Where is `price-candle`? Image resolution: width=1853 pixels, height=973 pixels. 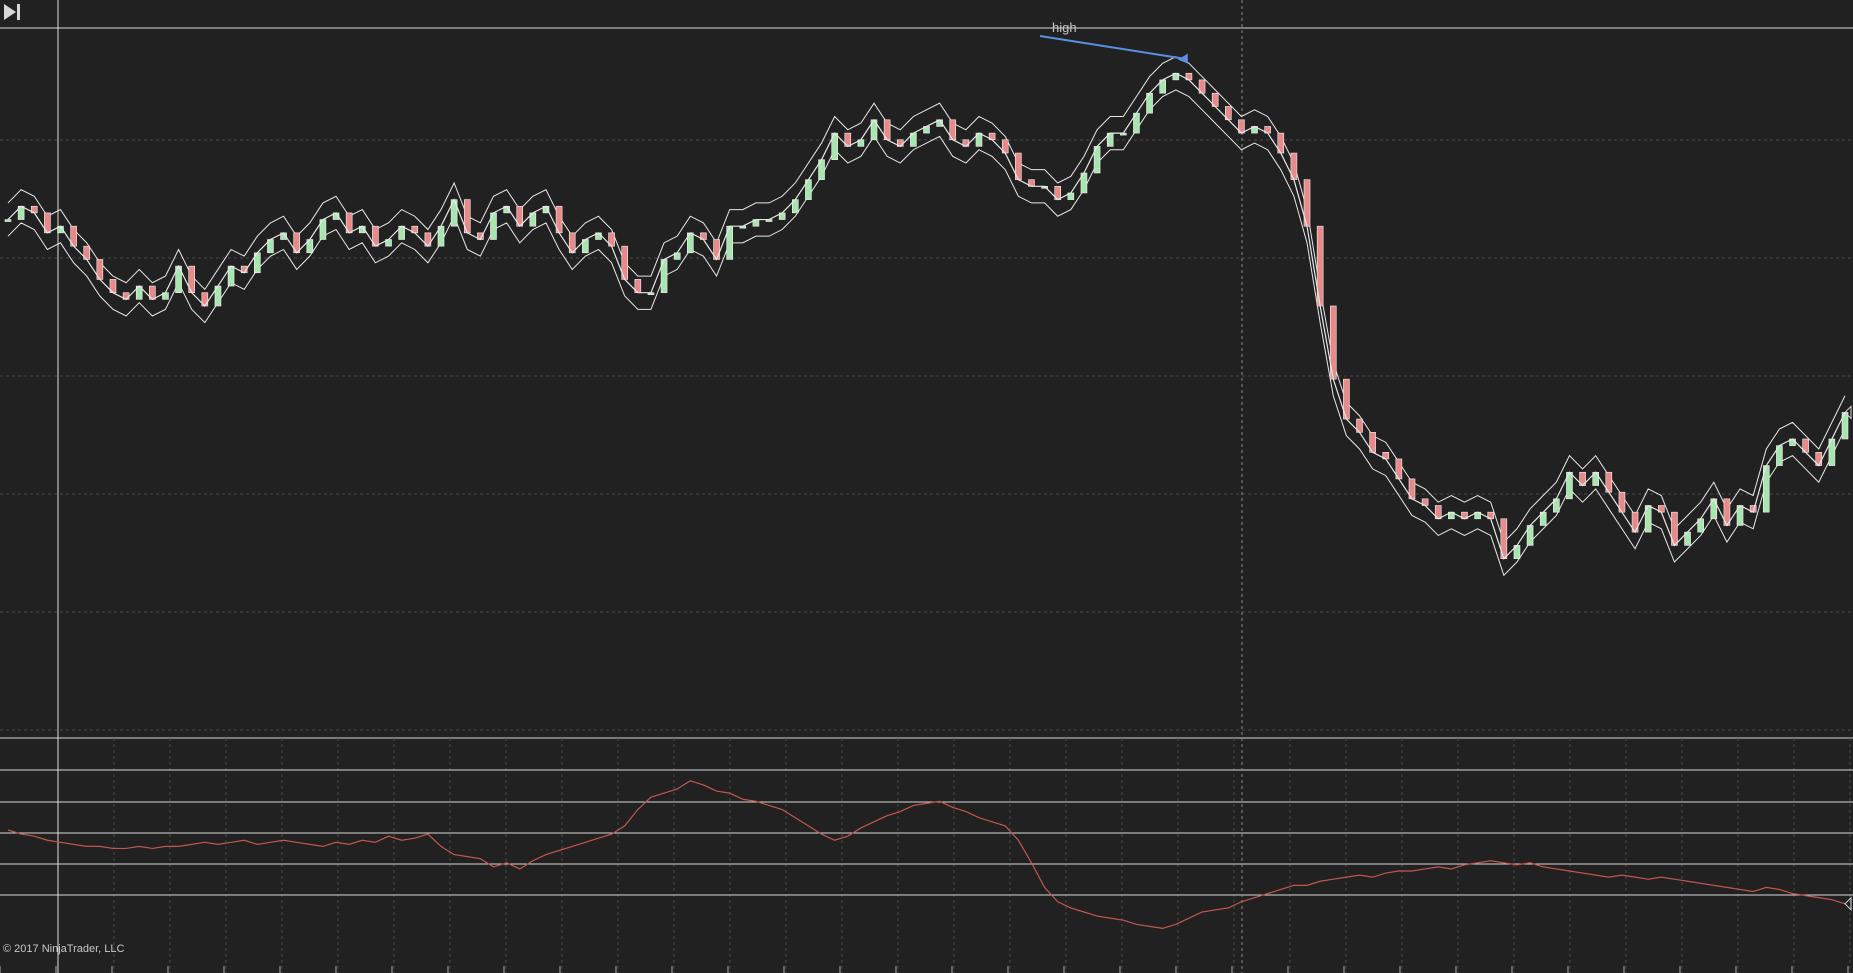
price-candle is located at coordinates (8, 220).